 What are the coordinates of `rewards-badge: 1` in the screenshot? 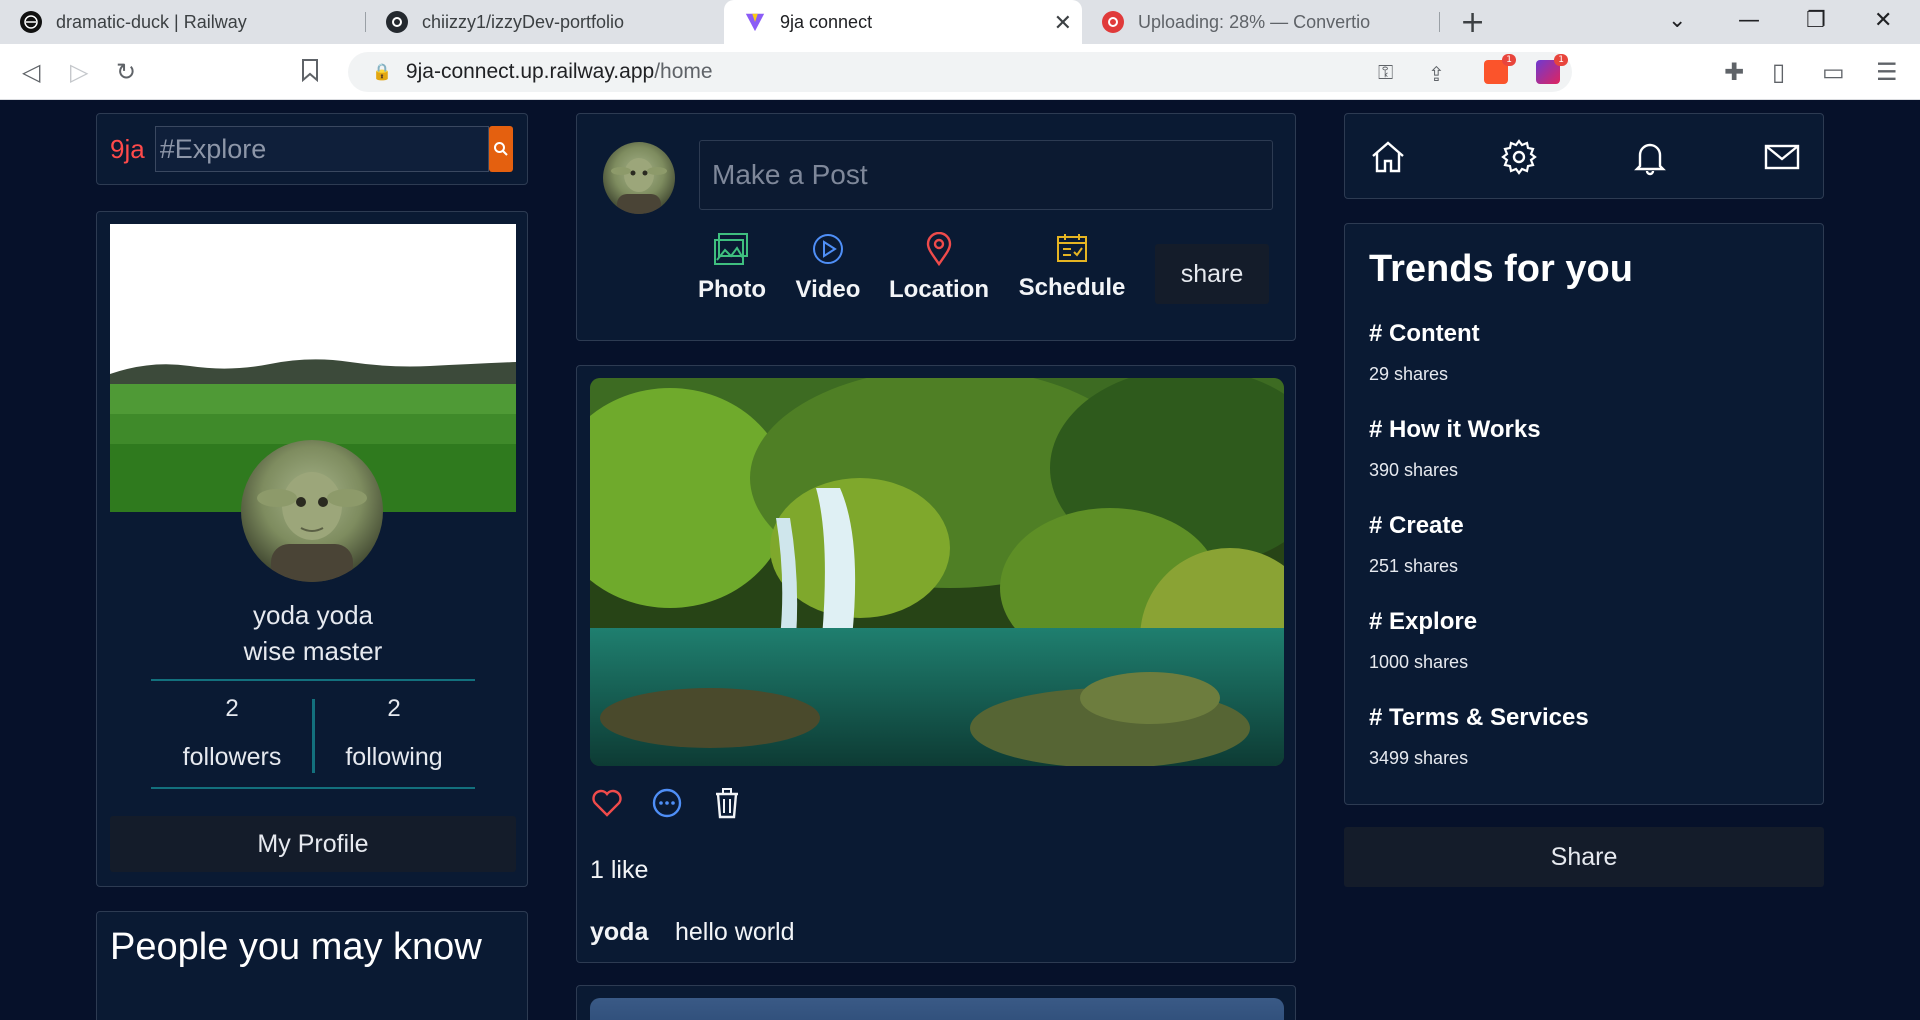 It's located at (1561, 60).